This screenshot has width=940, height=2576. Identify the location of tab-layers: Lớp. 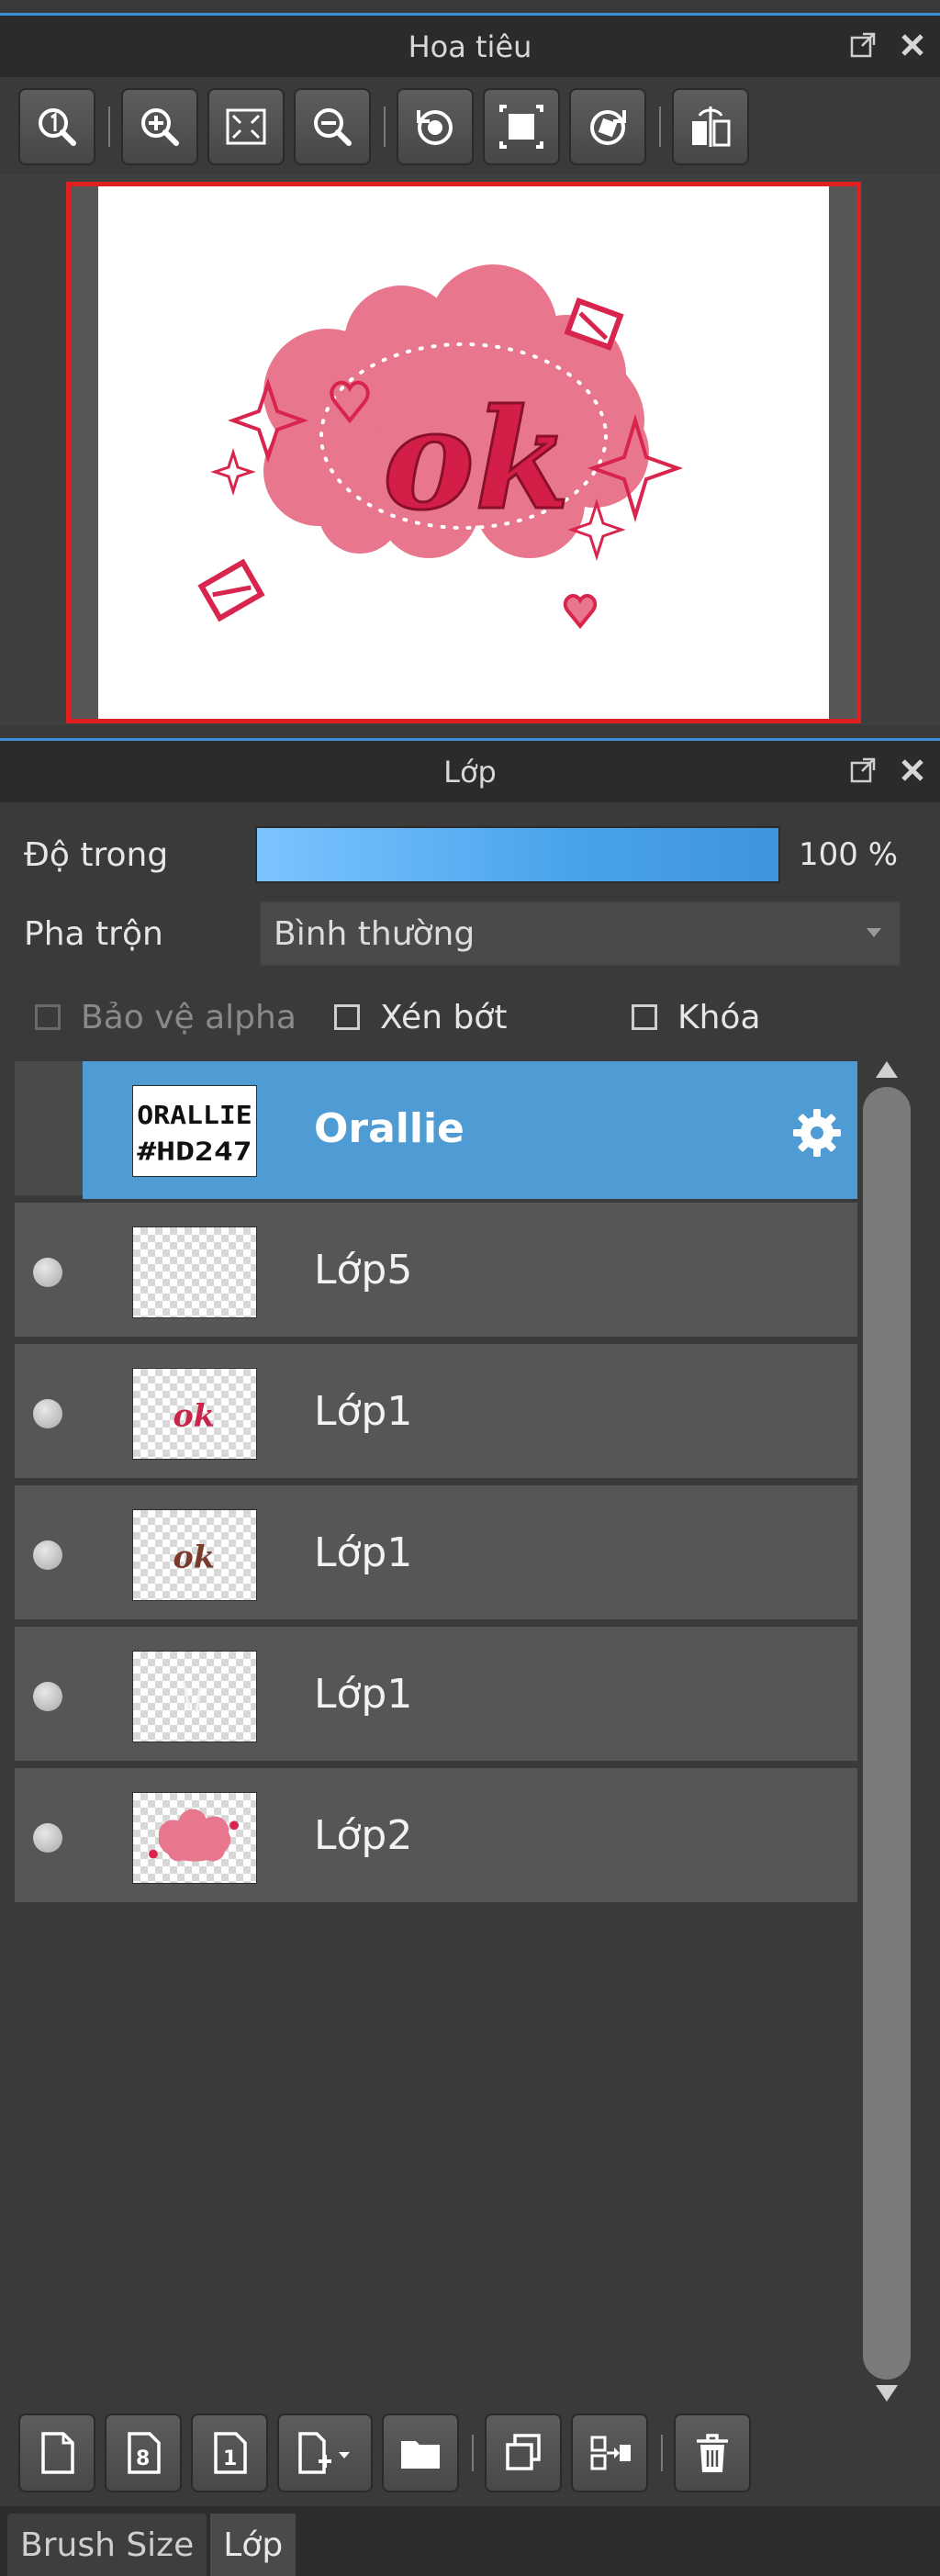
(253, 2545).